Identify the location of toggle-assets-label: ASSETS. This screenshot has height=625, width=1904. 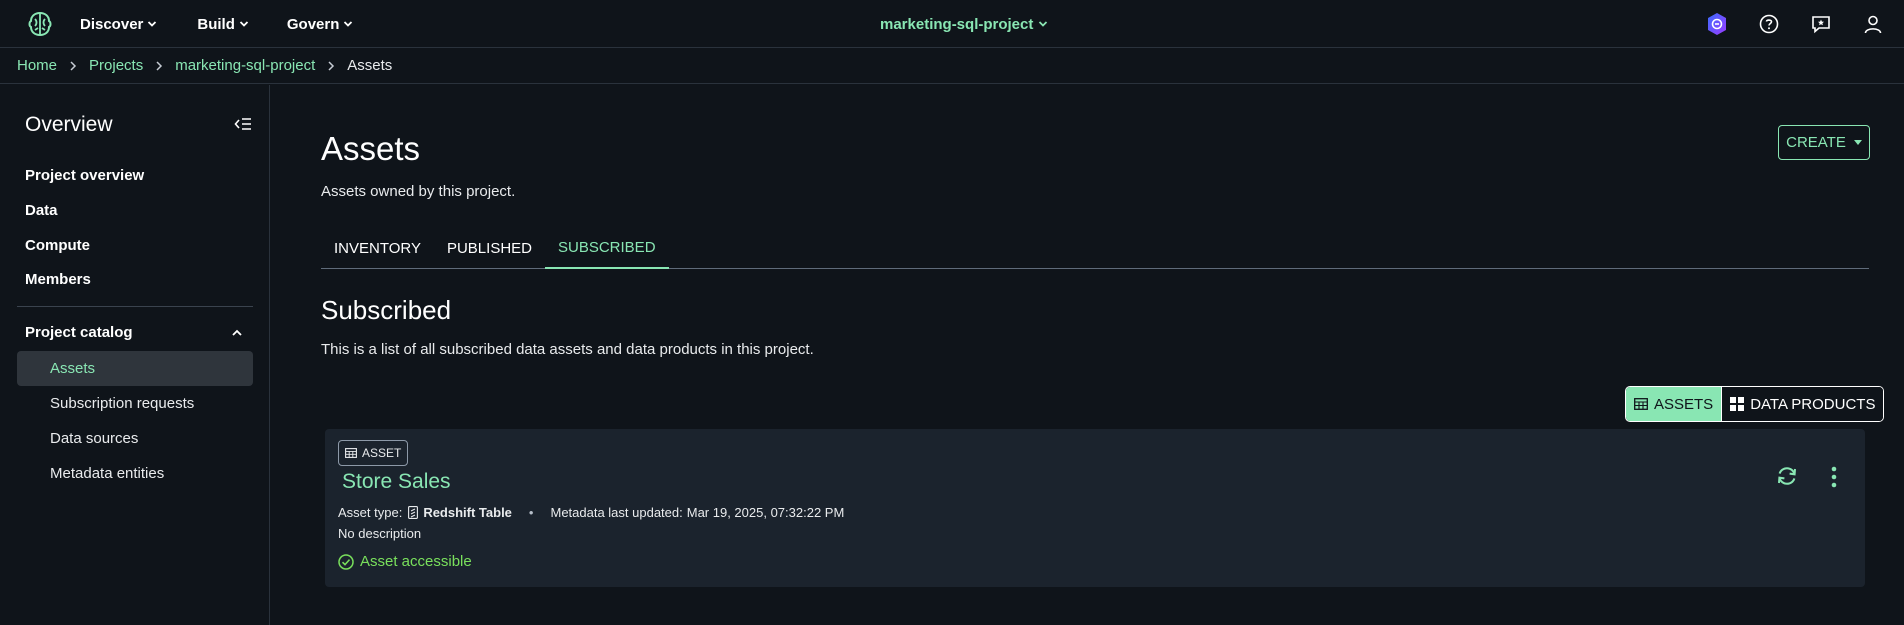
(1684, 404).